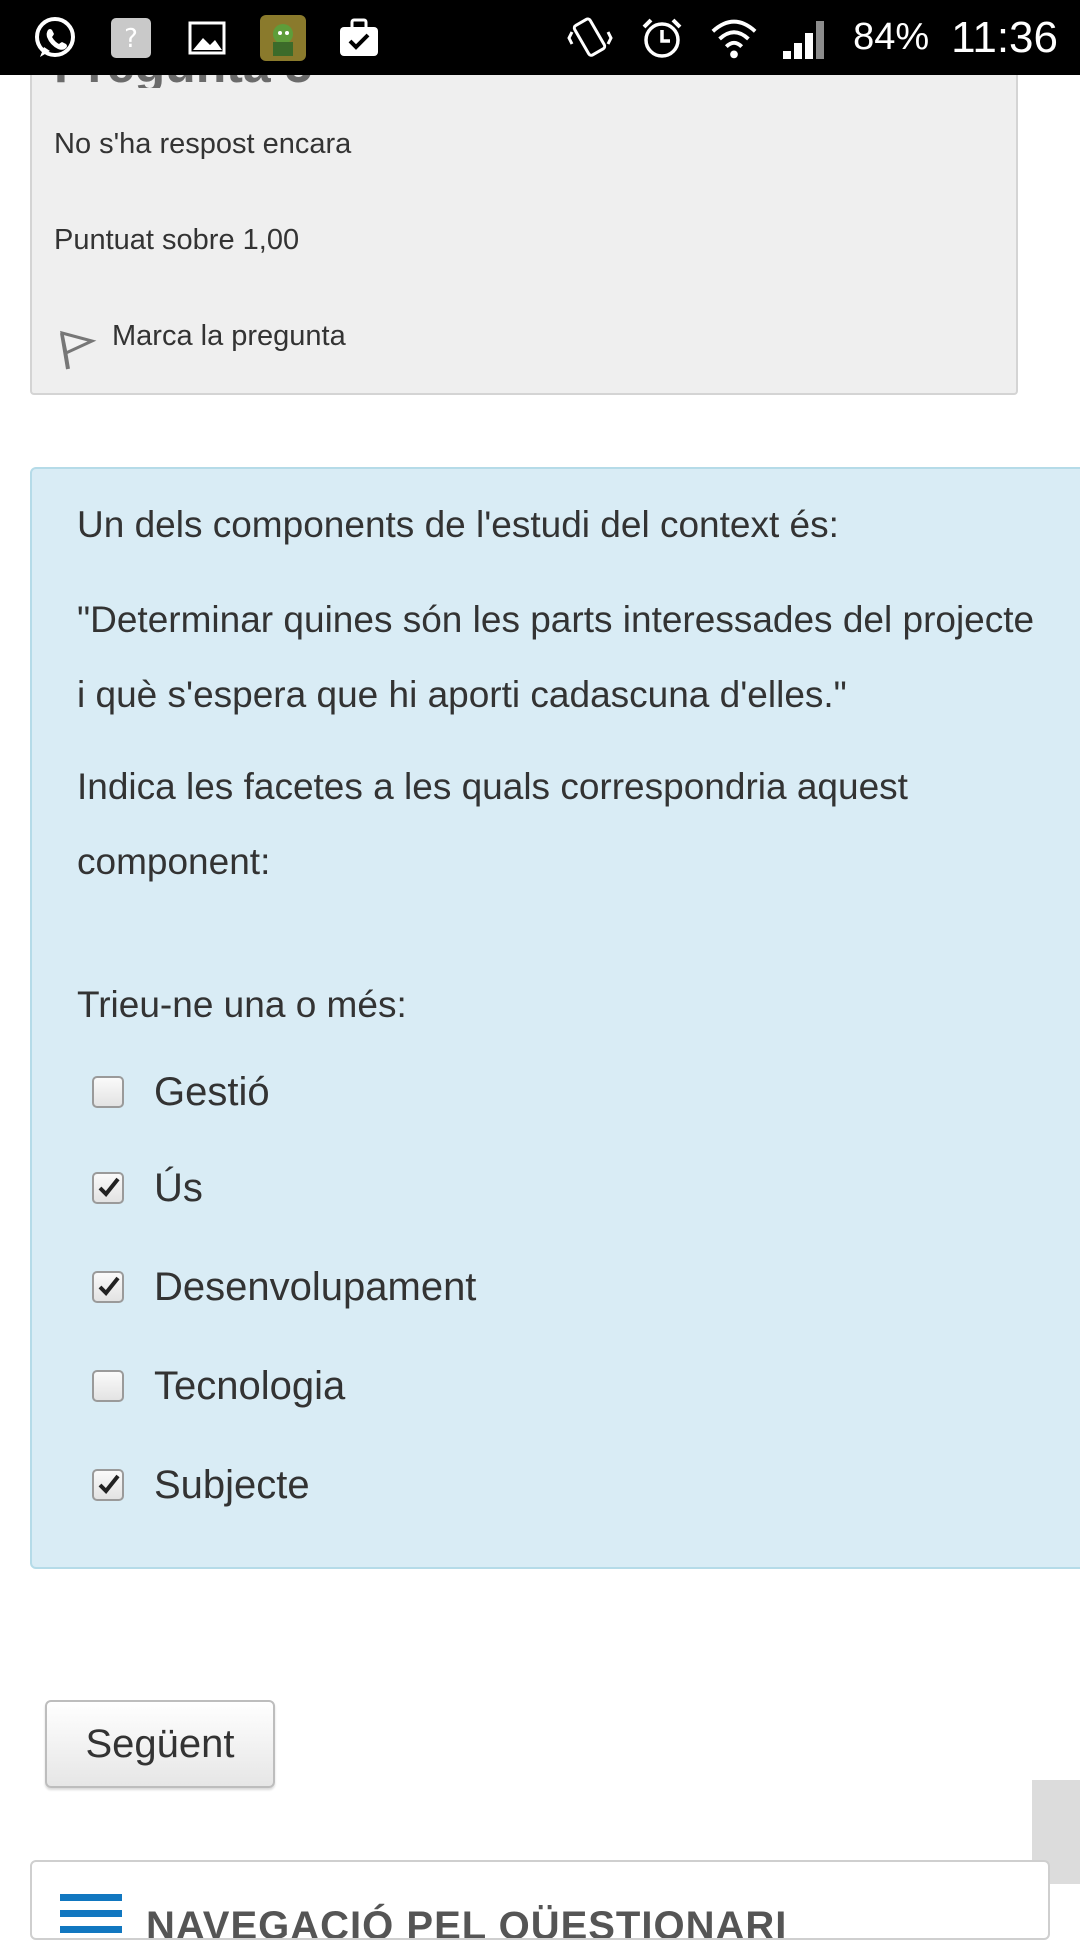 Image resolution: width=1080 pixels, height=1940 pixels. I want to click on game-app-icon, so click(283, 38).